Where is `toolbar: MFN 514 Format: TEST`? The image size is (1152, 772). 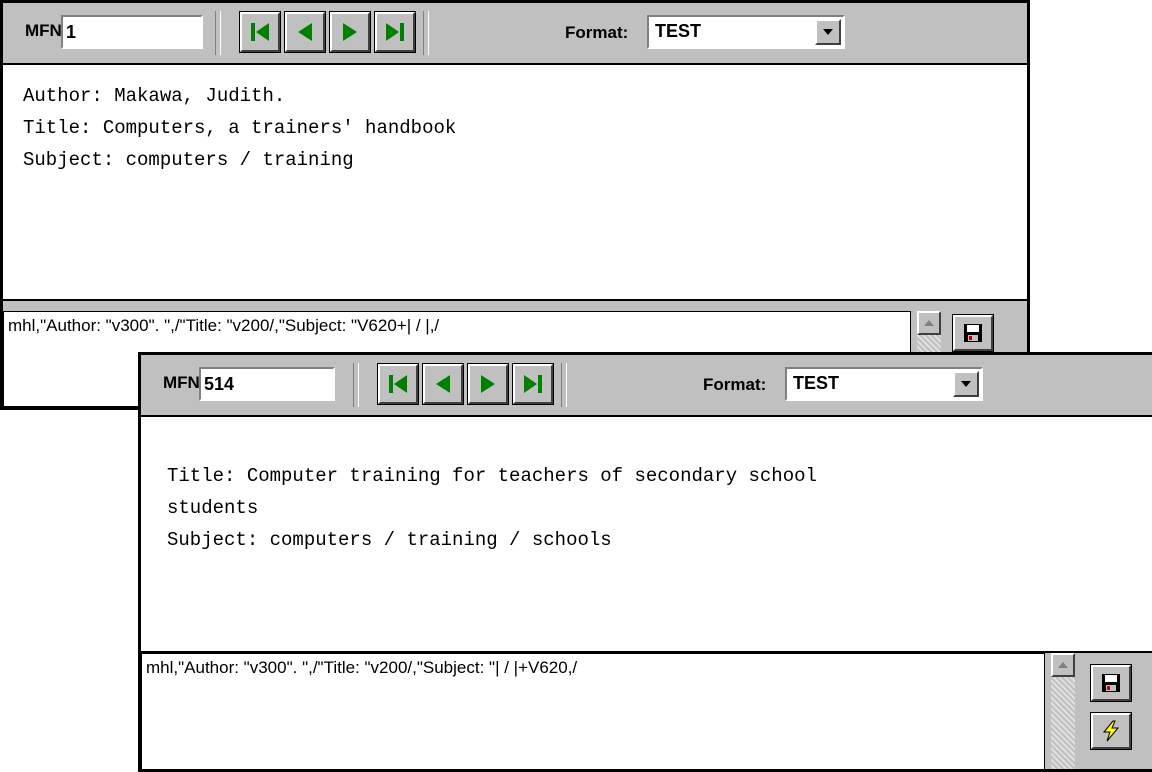
toolbar: MFN 514 Format: TEST is located at coordinates (646, 386).